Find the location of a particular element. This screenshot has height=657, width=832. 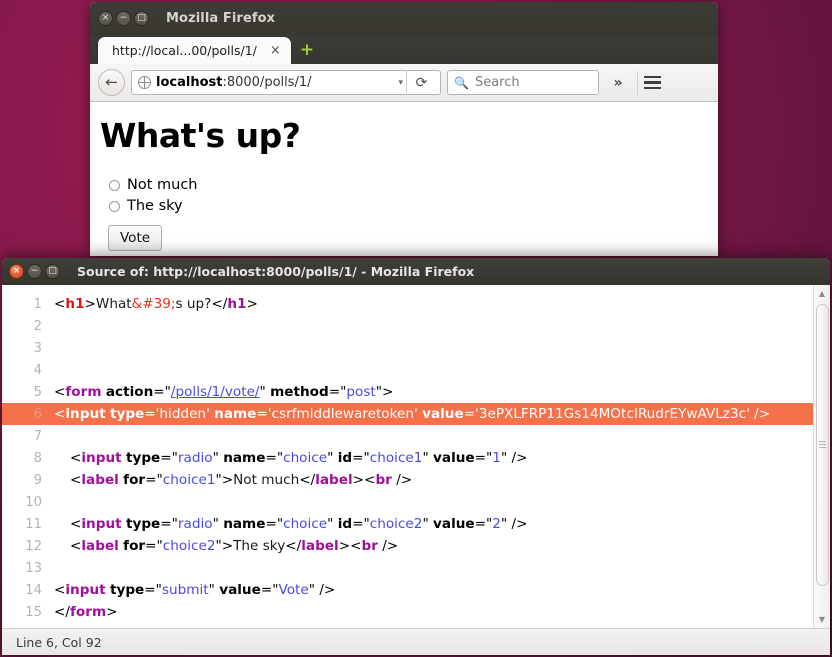

radio-choice2 is located at coordinates (114, 206).